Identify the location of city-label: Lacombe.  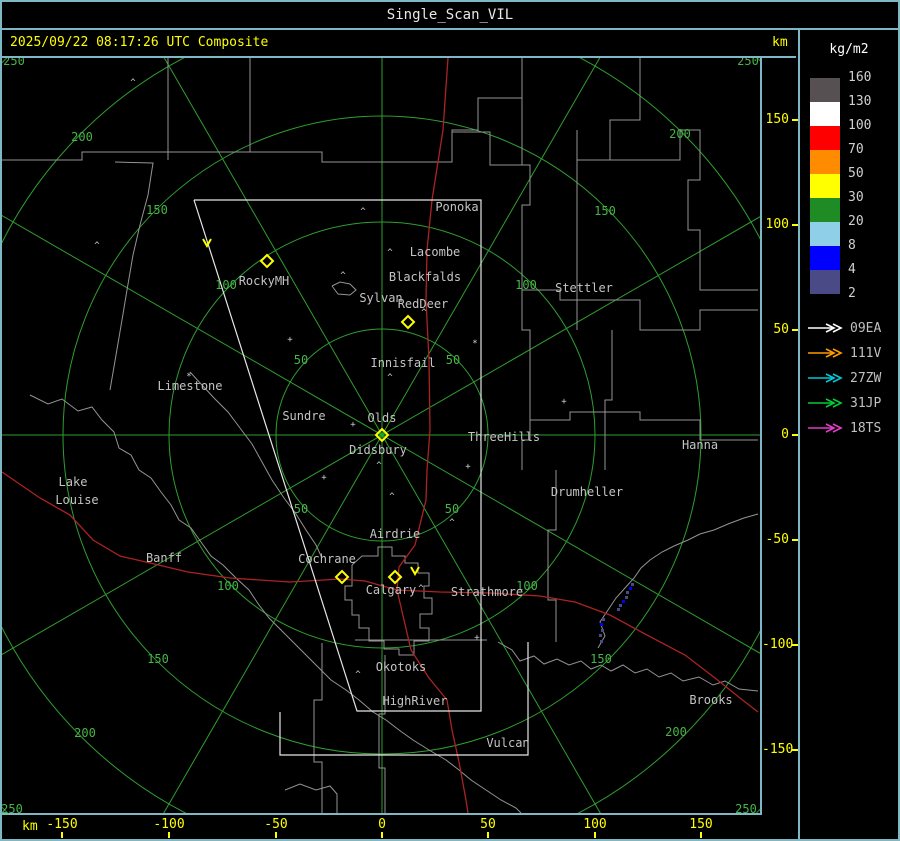
(435, 252).